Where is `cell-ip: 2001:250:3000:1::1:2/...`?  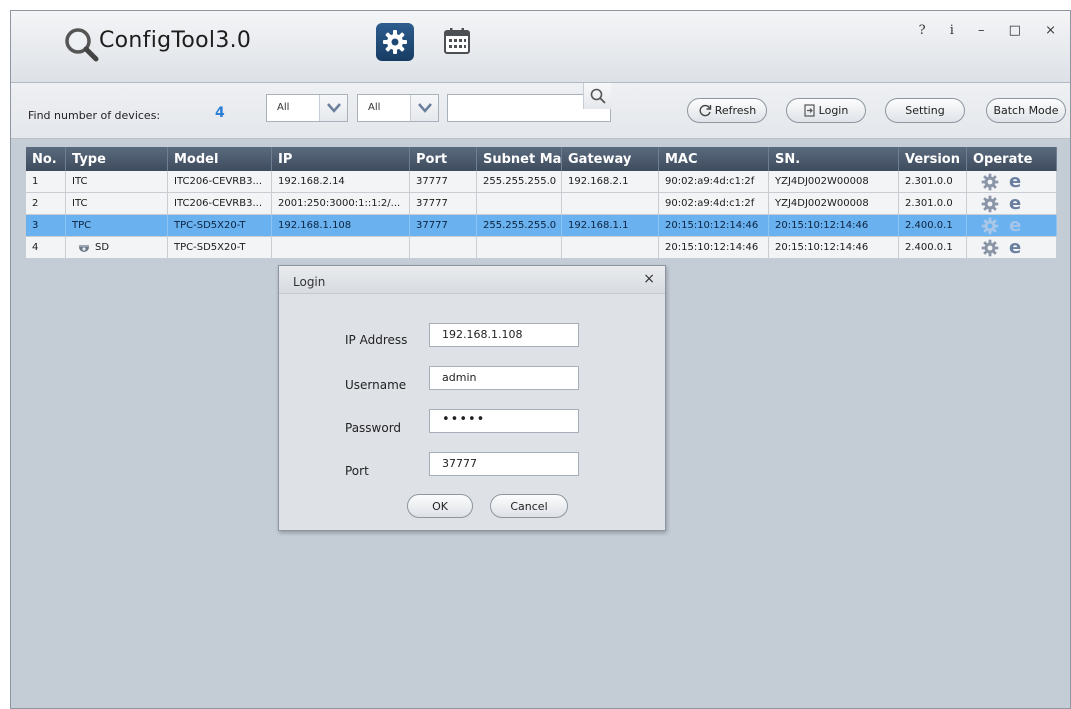
cell-ip: 2001:250:3000:1::1:2/... is located at coordinates (341, 203).